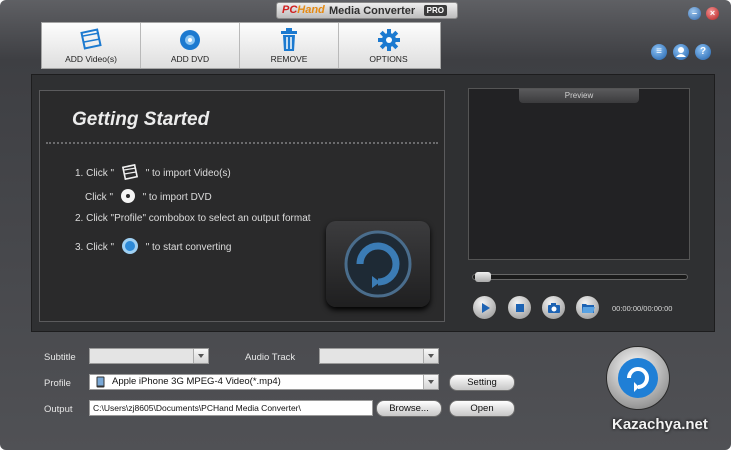 This screenshot has width=731, height=450. I want to click on step-3: 3. Click " " to start converting, so click(153, 247).